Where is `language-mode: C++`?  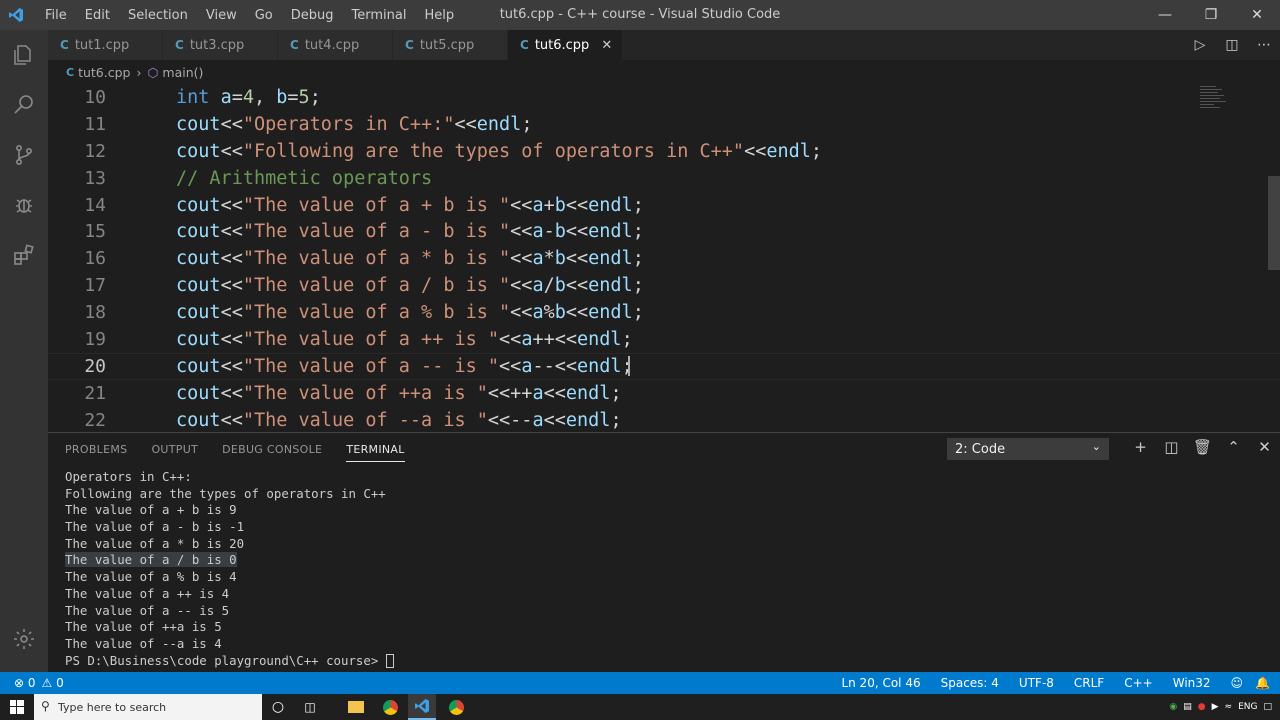 language-mode: C++ is located at coordinates (1138, 683).